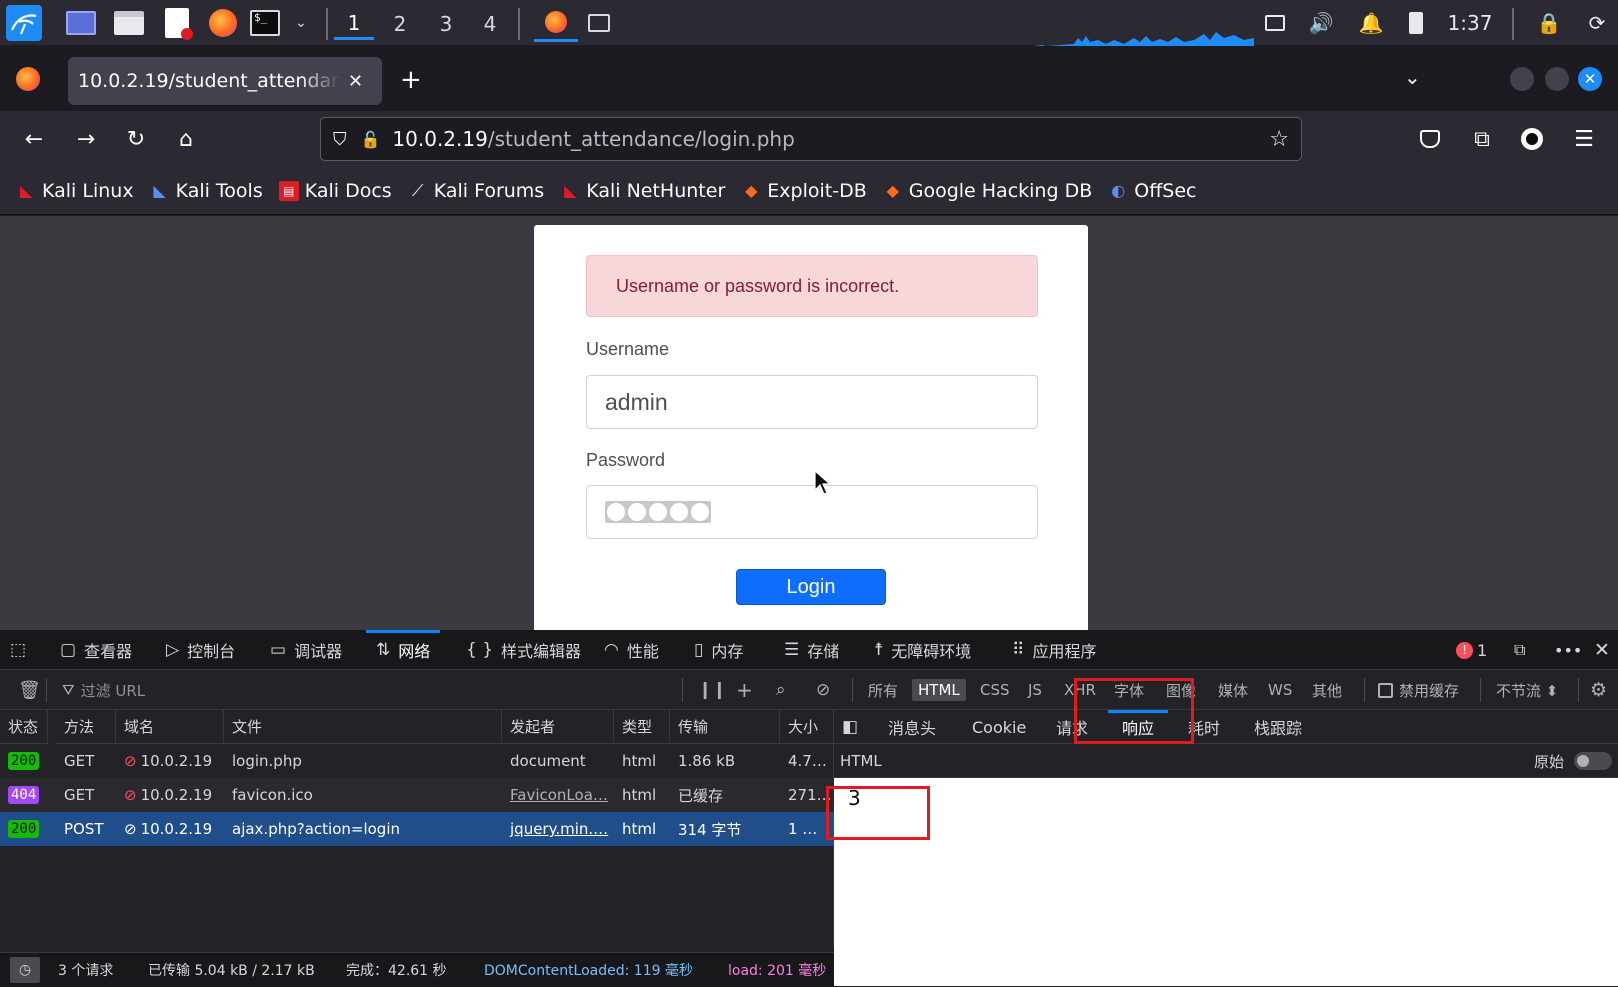 The height and width of the screenshot is (987, 1618). I want to click on text-editor-icon, so click(177, 24).